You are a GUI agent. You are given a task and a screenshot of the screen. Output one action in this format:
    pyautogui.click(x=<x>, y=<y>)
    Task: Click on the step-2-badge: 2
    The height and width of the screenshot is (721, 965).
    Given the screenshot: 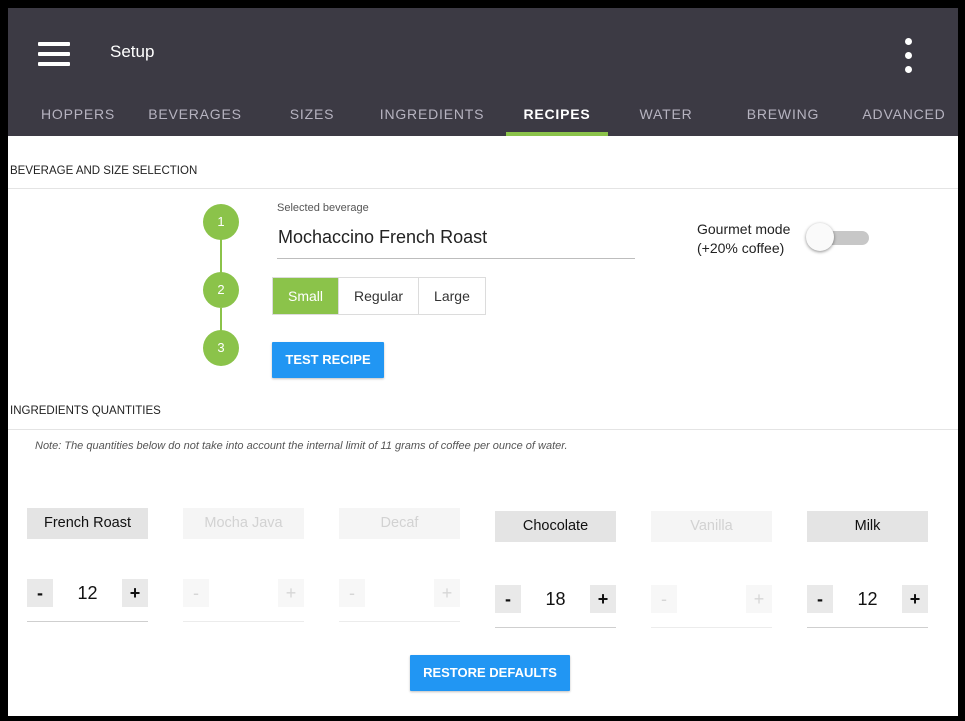 What is the action you would take?
    pyautogui.click(x=221, y=290)
    